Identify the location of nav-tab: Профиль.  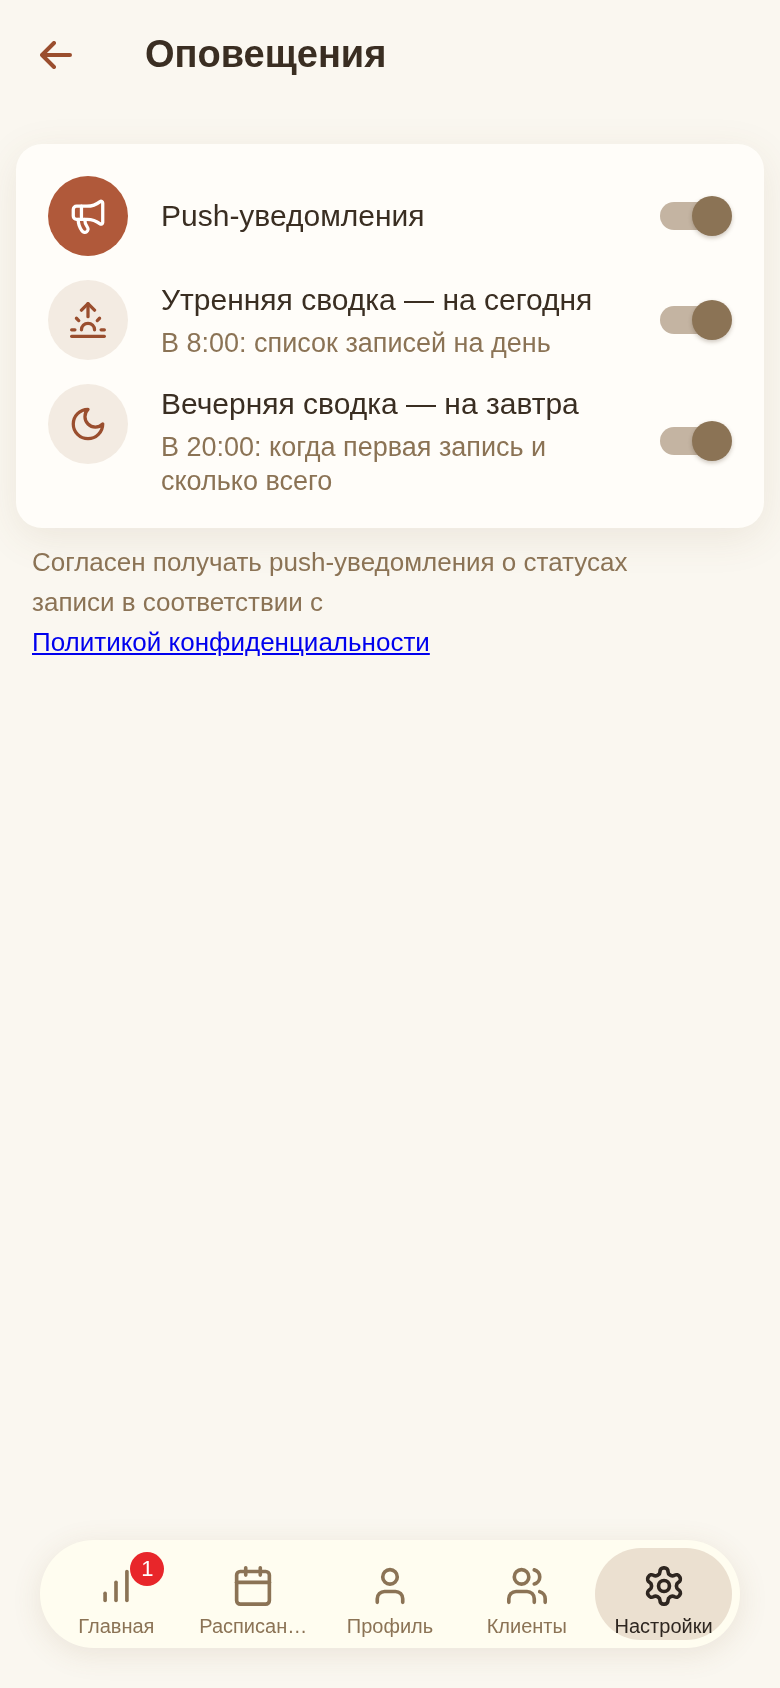
(390, 1594).